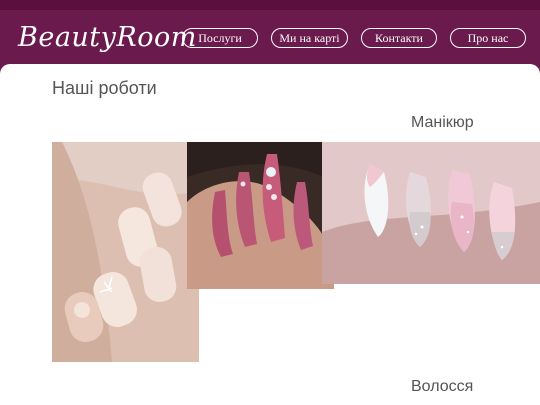 Image resolution: width=540 pixels, height=405 pixels. Describe the element at coordinates (220, 38) in the screenshot. I see `nav-services-button: Послуги` at that location.